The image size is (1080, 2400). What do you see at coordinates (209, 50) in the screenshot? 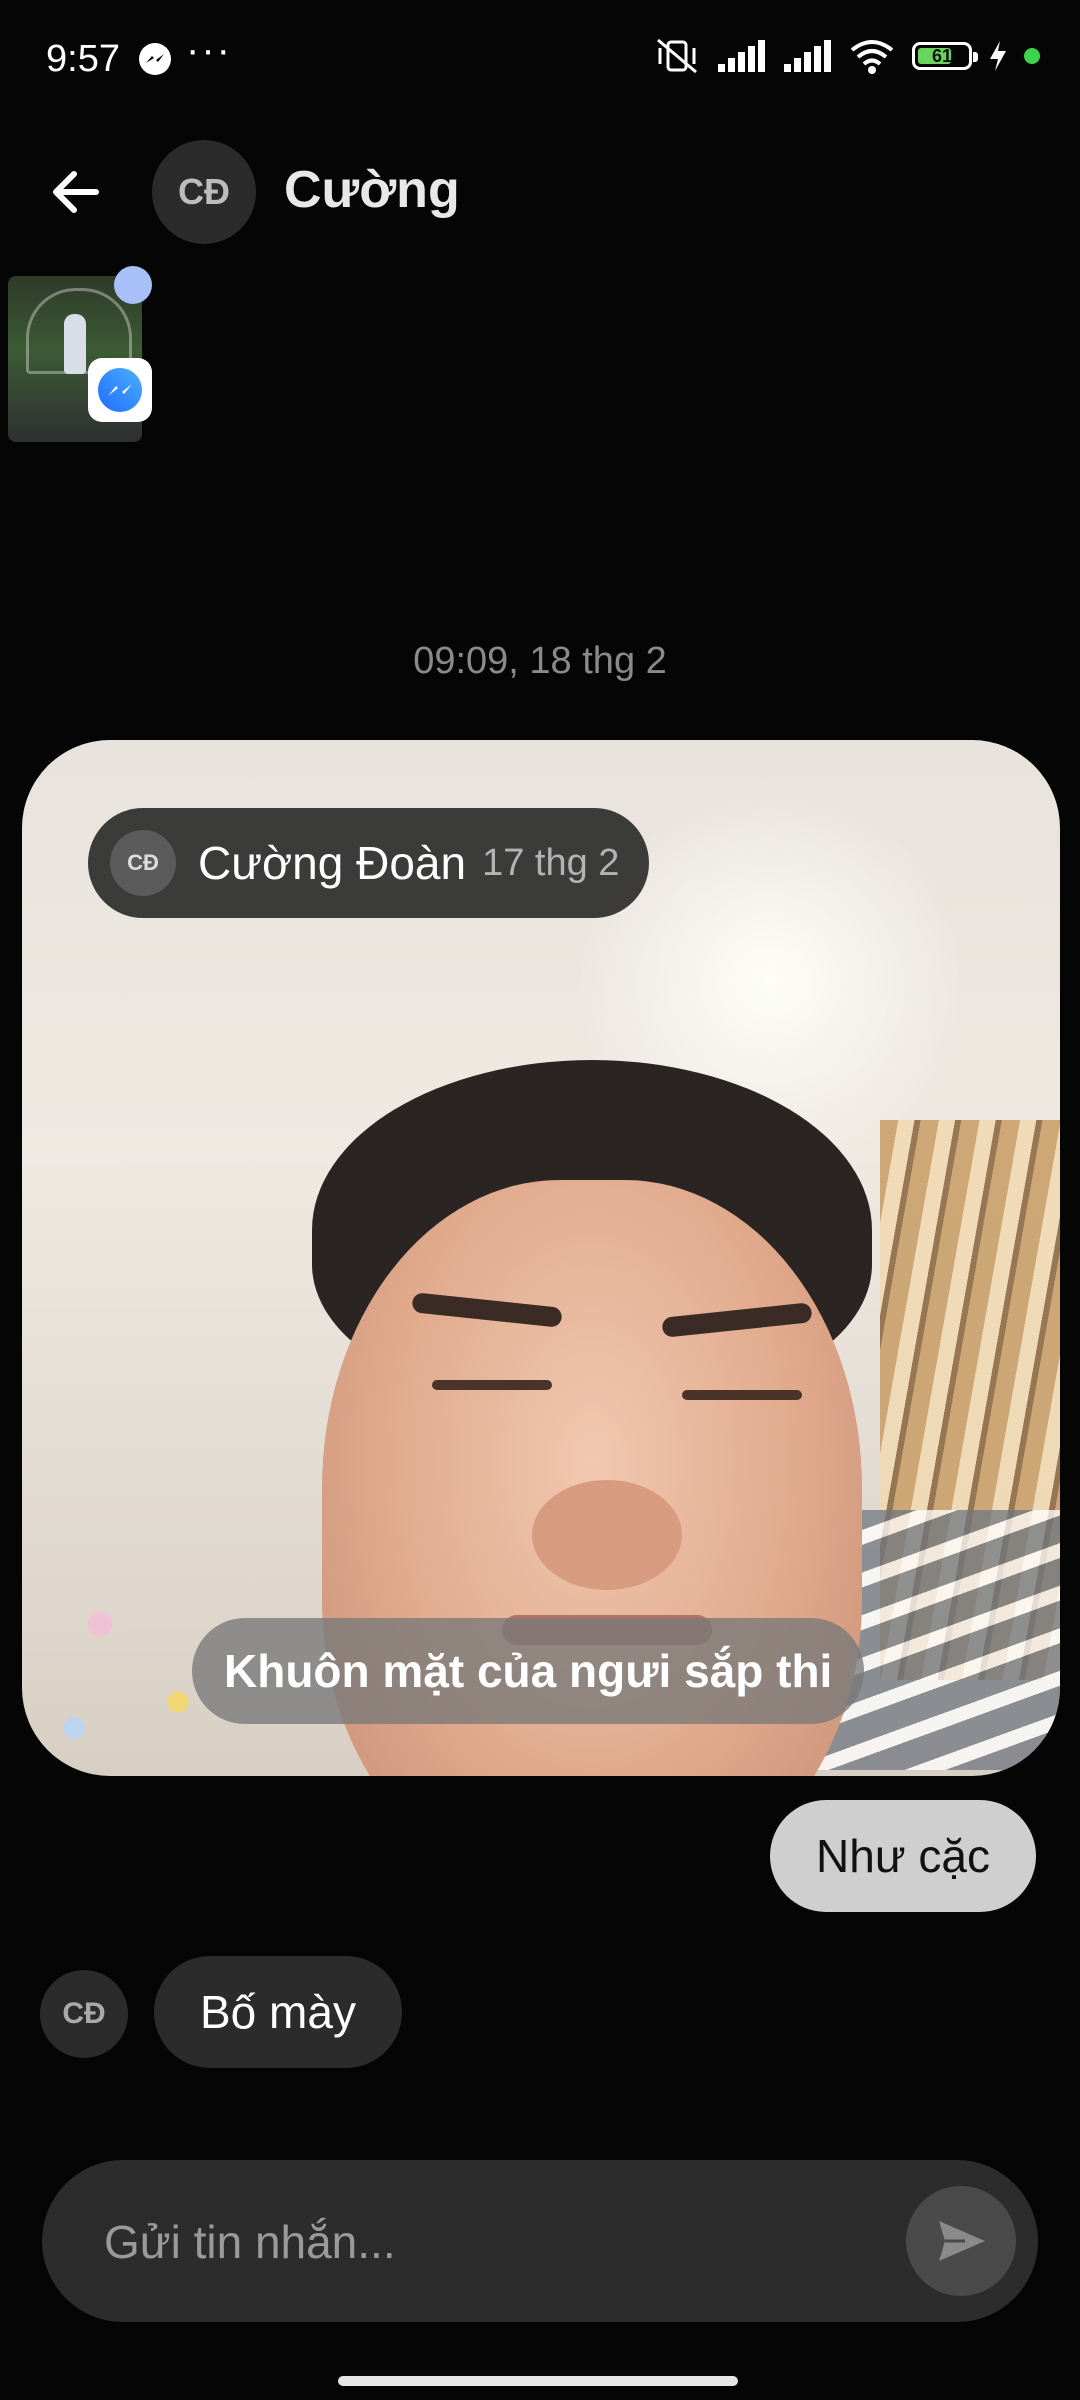
I see `more-dots-icon: ···` at bounding box center [209, 50].